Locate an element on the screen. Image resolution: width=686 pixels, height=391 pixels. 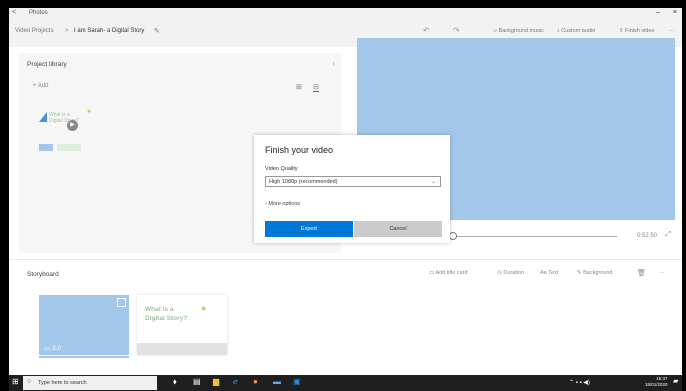
background-label: Background is located at coordinates (598, 273).